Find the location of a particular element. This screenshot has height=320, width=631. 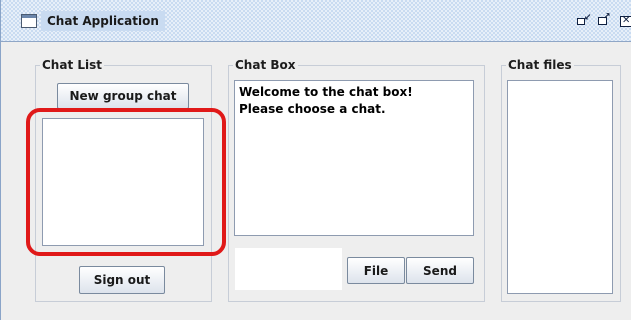

title-bar: Chat Application ↙ ↗ ✕ is located at coordinates (316, 21).